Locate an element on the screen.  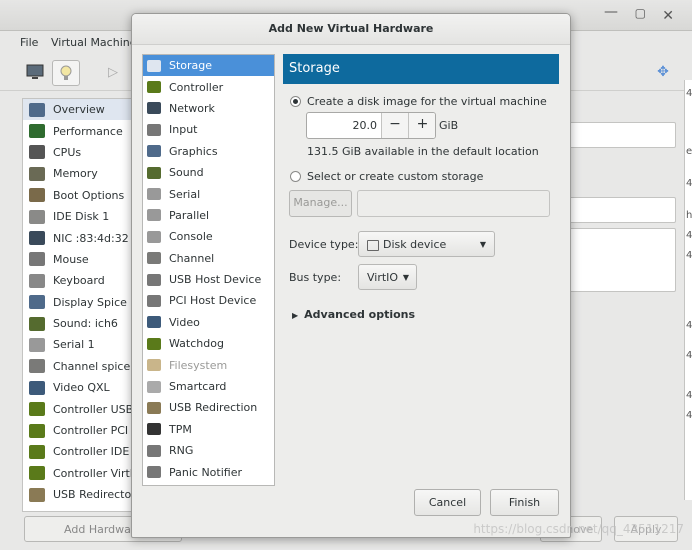
device-type-label: Device type: is located at coordinates (324, 244).